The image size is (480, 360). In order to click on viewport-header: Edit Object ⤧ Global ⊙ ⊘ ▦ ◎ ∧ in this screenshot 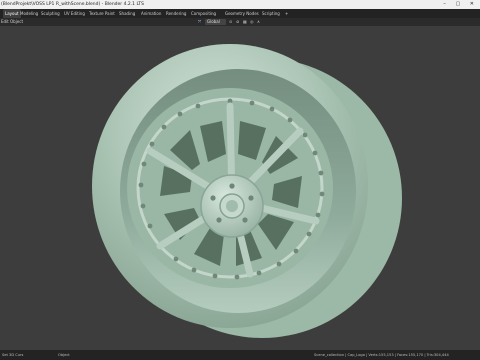, I will do `click(240, 22)`.